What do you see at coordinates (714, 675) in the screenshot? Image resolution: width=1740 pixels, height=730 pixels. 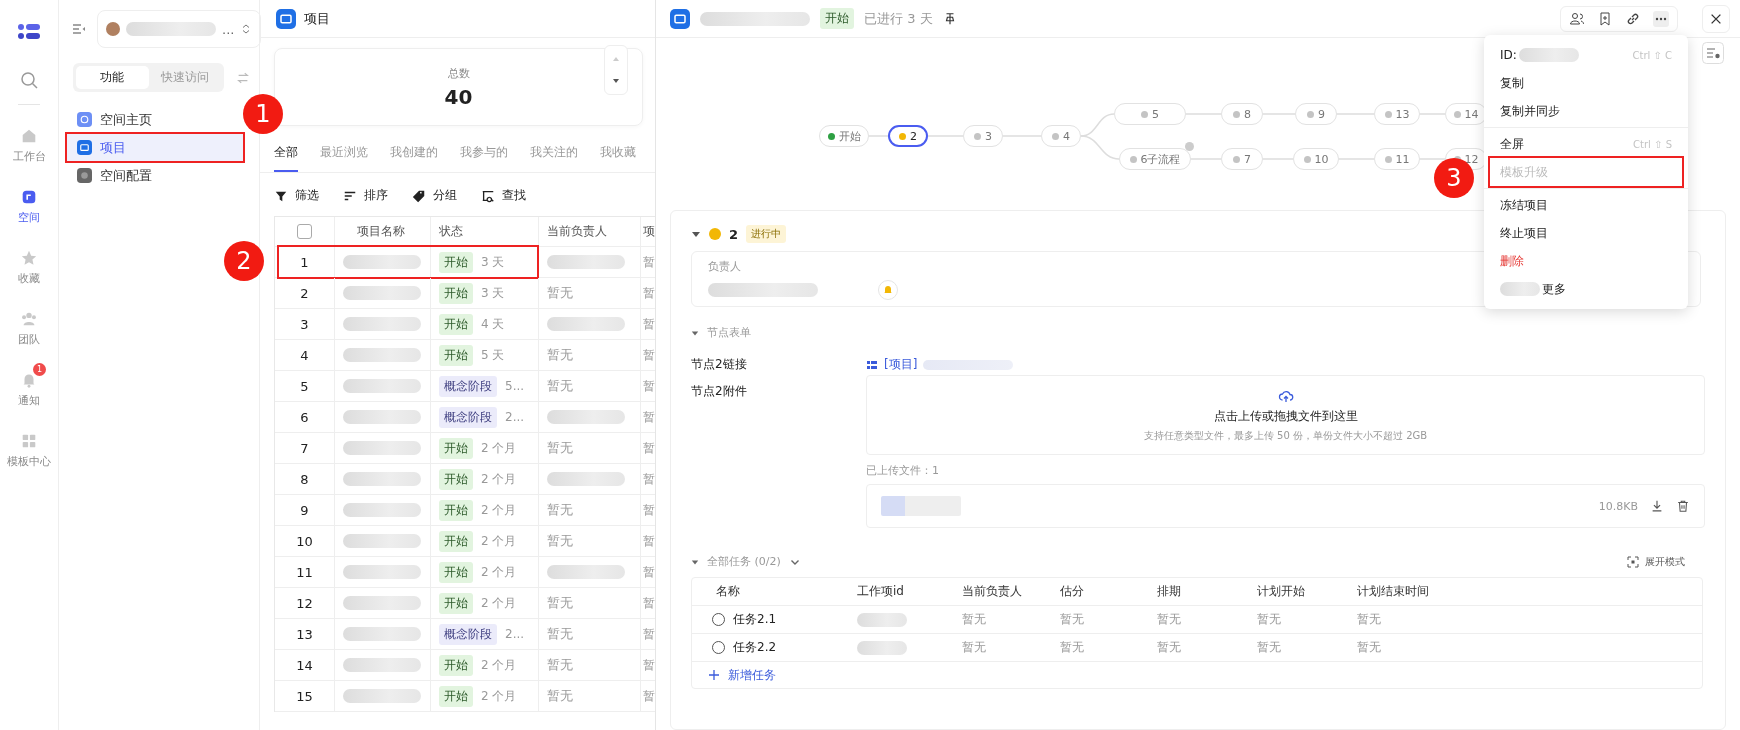 I see `plus-icon` at bounding box center [714, 675].